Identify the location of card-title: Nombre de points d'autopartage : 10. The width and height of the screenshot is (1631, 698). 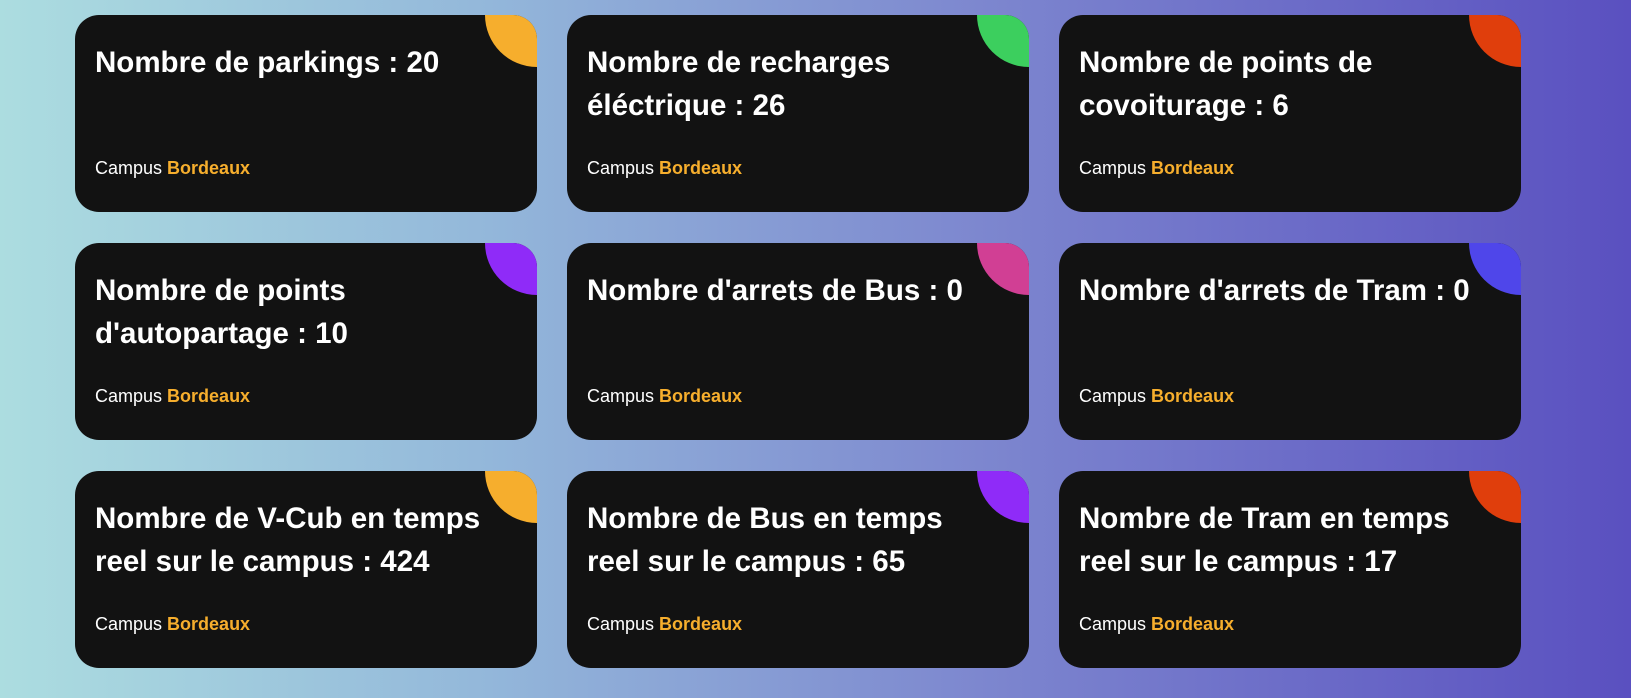
(221, 312).